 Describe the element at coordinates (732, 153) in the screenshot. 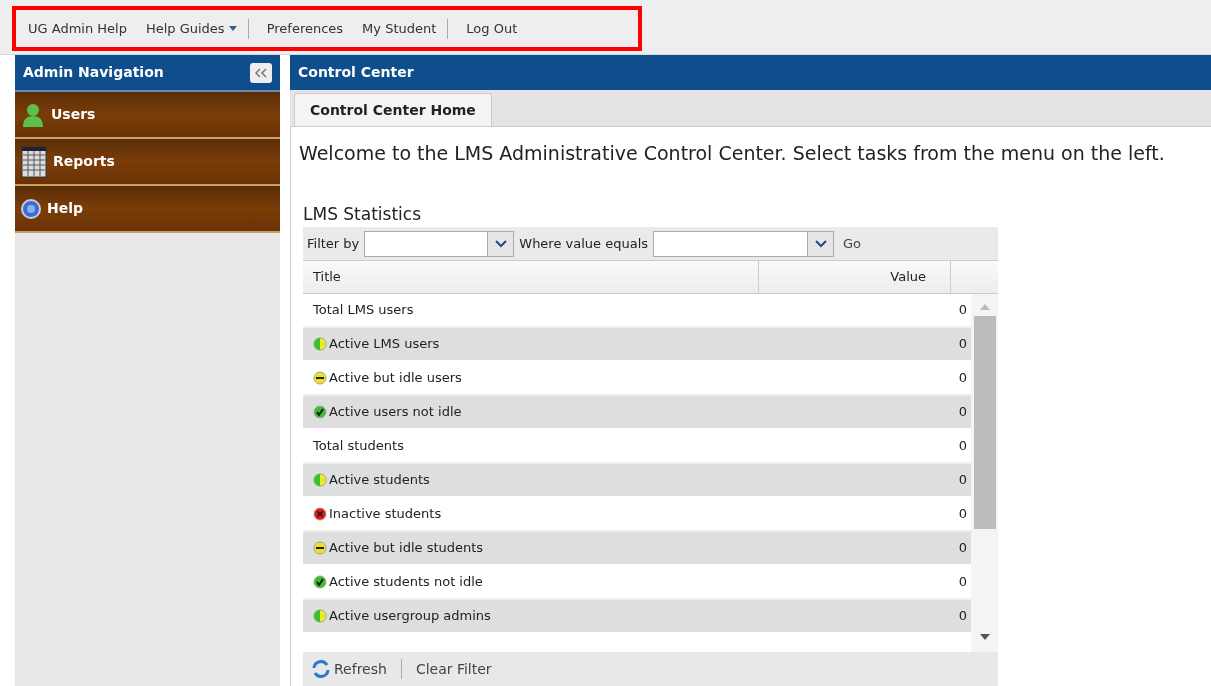

I see `welcome-text: Welcome to the LMS Administrative Control Center. Select tasks from the menu on the left.` at that location.